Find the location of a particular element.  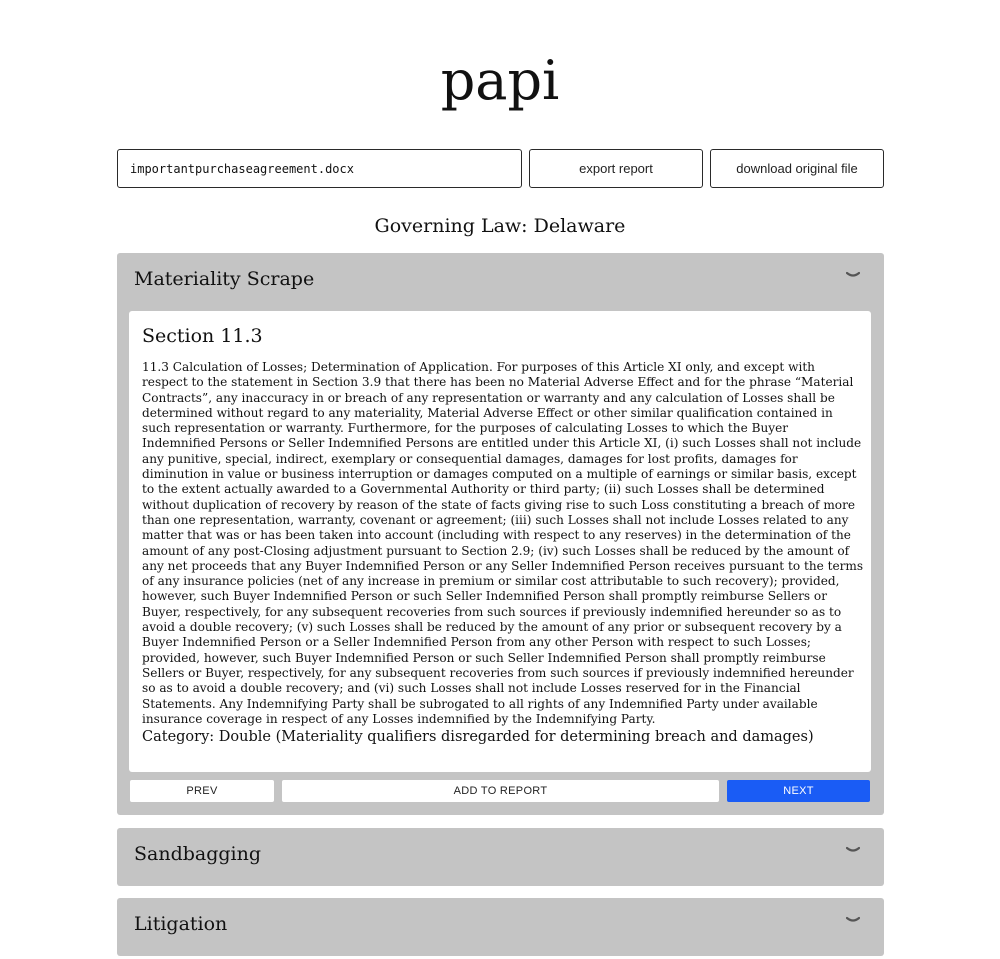

section-sandbagging: Sandbagging is located at coordinates (500, 857).